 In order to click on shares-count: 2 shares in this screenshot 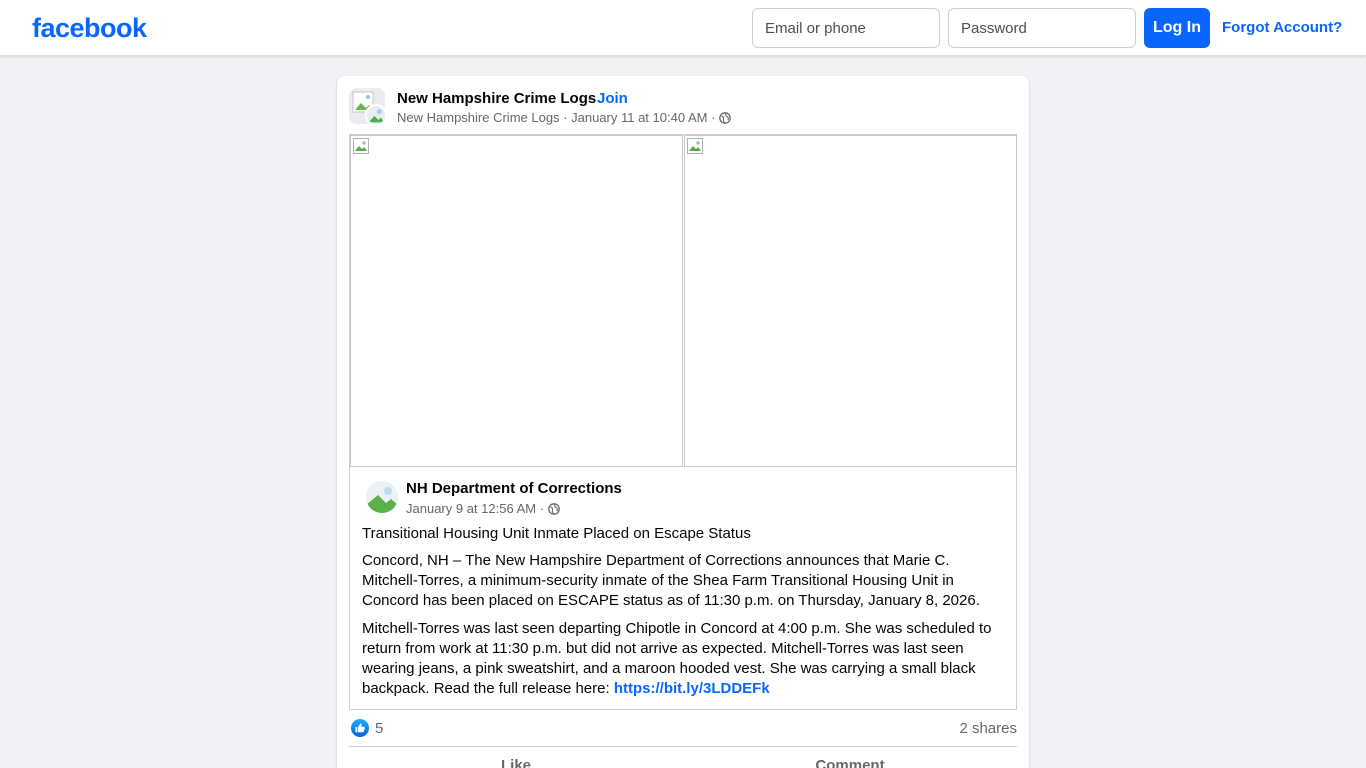, I will do `click(988, 729)`.